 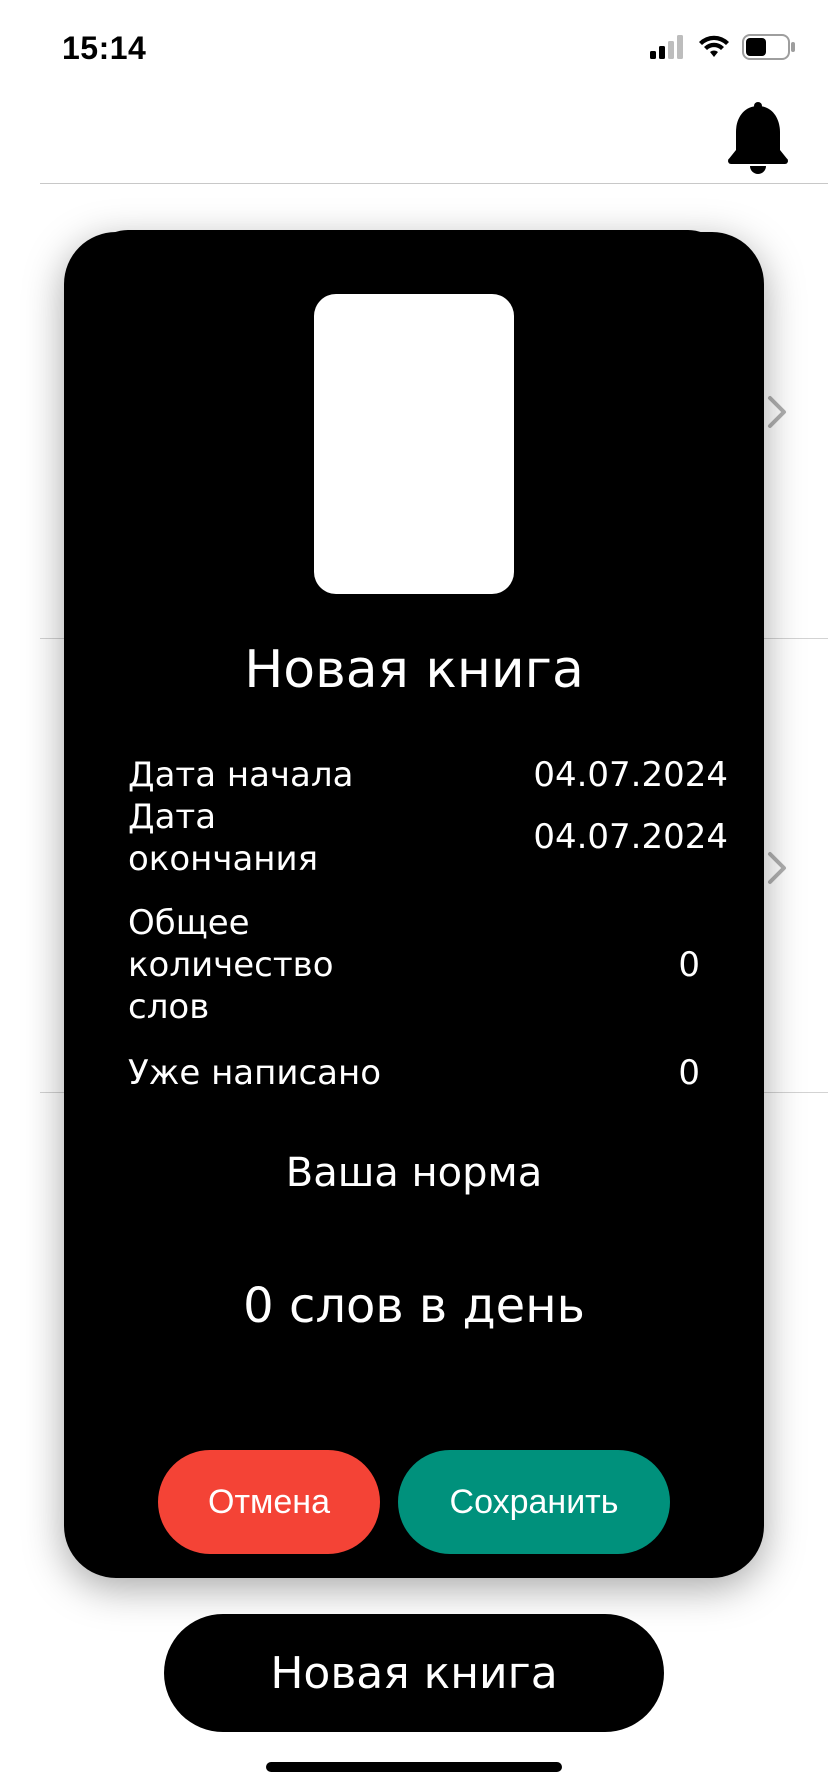 What do you see at coordinates (689, 1073) in the screenshot?
I see `written-value: 0` at bounding box center [689, 1073].